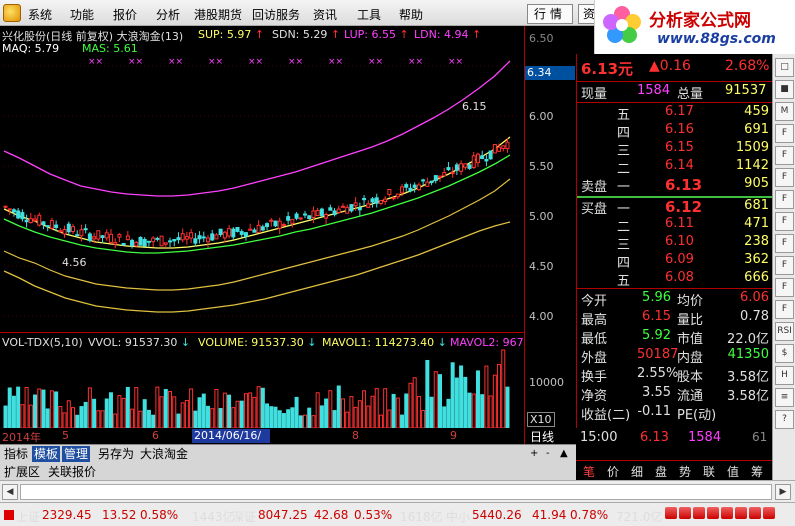  What do you see at coordinates (784, 397) in the screenshot?
I see `tool-button: ≡` at bounding box center [784, 397].